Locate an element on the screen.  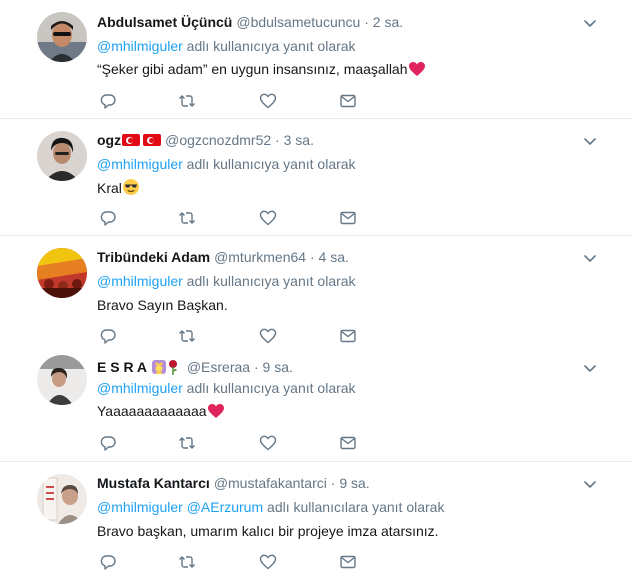
tweet-text: Bravo Sayın Başkan. is located at coordinates (162, 305).